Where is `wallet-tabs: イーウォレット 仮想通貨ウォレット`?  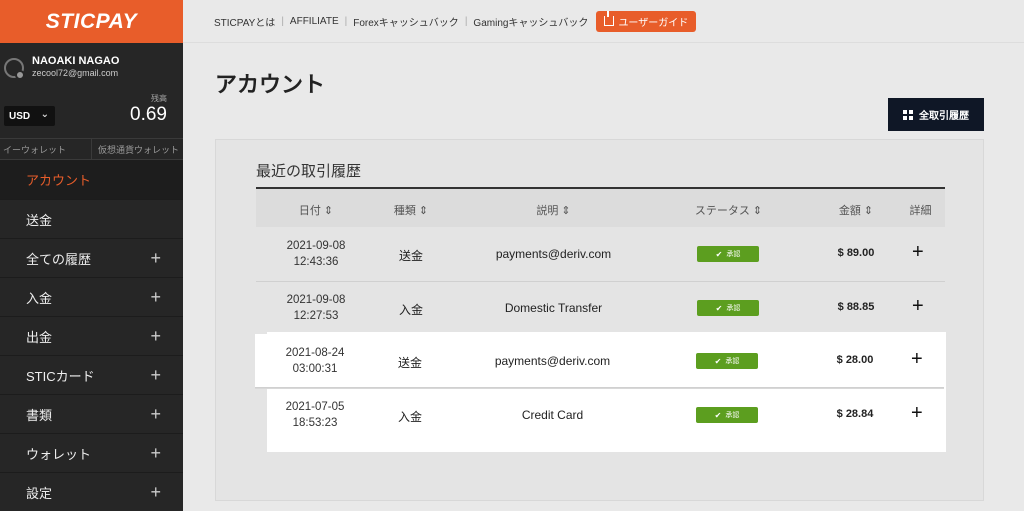
wallet-tabs: イーウォレット 仮想通貨ウォレット is located at coordinates (91, 149).